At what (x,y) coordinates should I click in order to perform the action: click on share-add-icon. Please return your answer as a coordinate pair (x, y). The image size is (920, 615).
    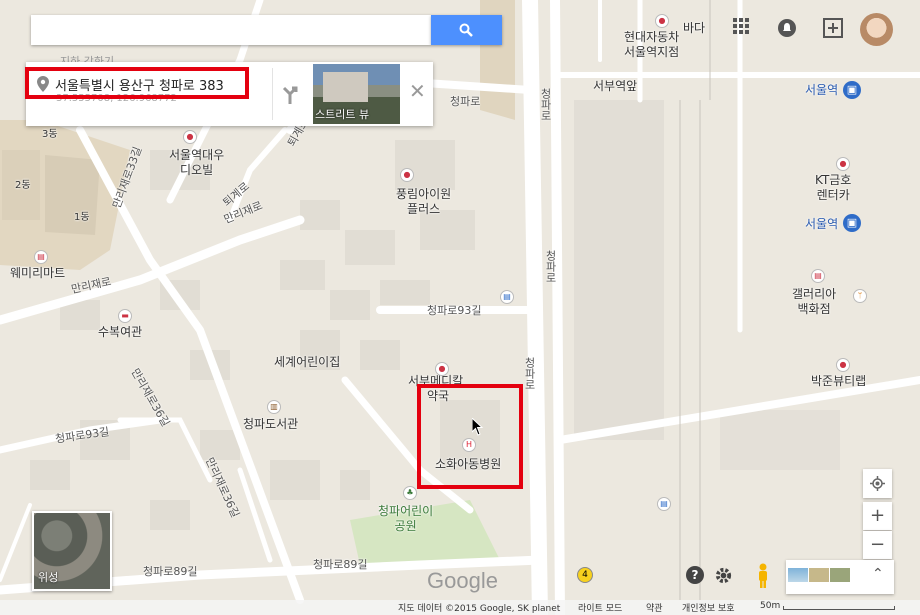
    Looking at the image, I should click on (833, 28).